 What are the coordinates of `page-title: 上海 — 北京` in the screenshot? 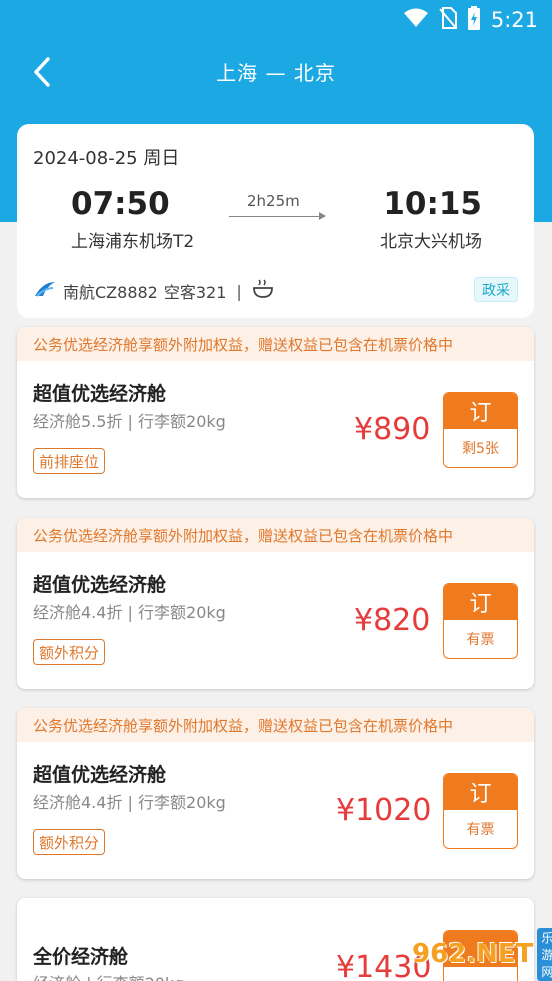 It's located at (276, 72).